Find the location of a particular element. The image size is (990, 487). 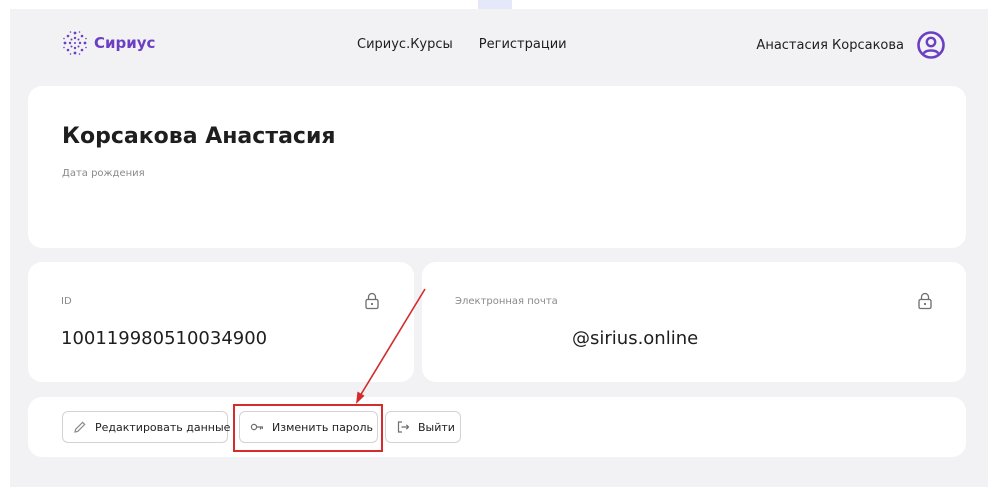

logo: Сириус is located at coordinates (108, 43).